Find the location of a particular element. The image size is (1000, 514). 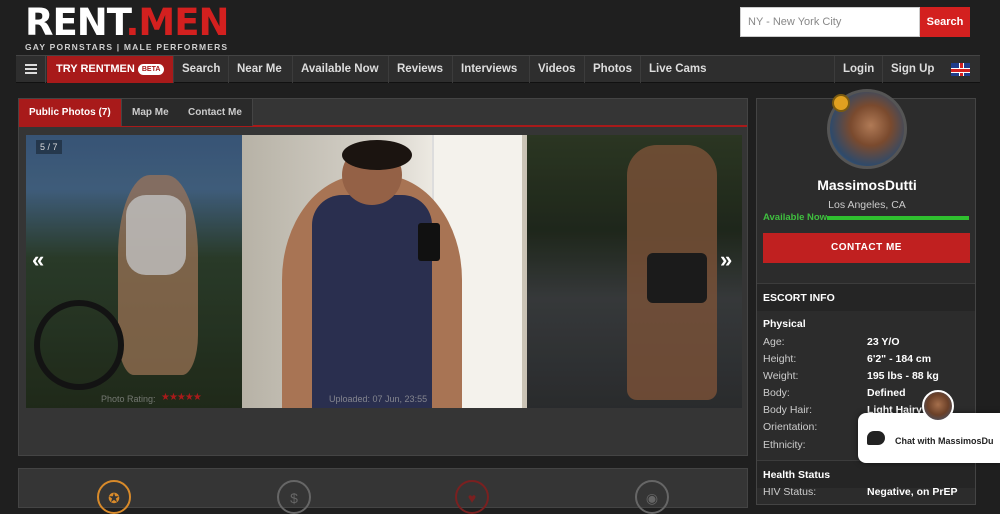

chat-bubble-icon is located at coordinates (876, 438).